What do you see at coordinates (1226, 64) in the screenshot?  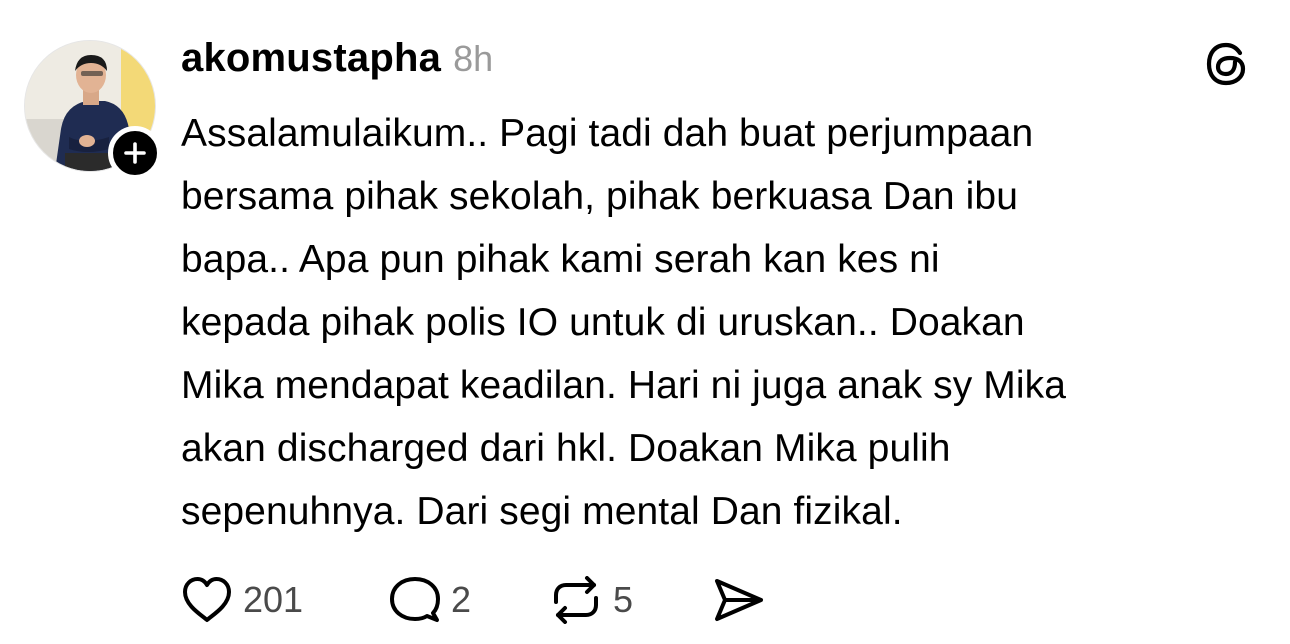 I see `threads-logo-icon` at bounding box center [1226, 64].